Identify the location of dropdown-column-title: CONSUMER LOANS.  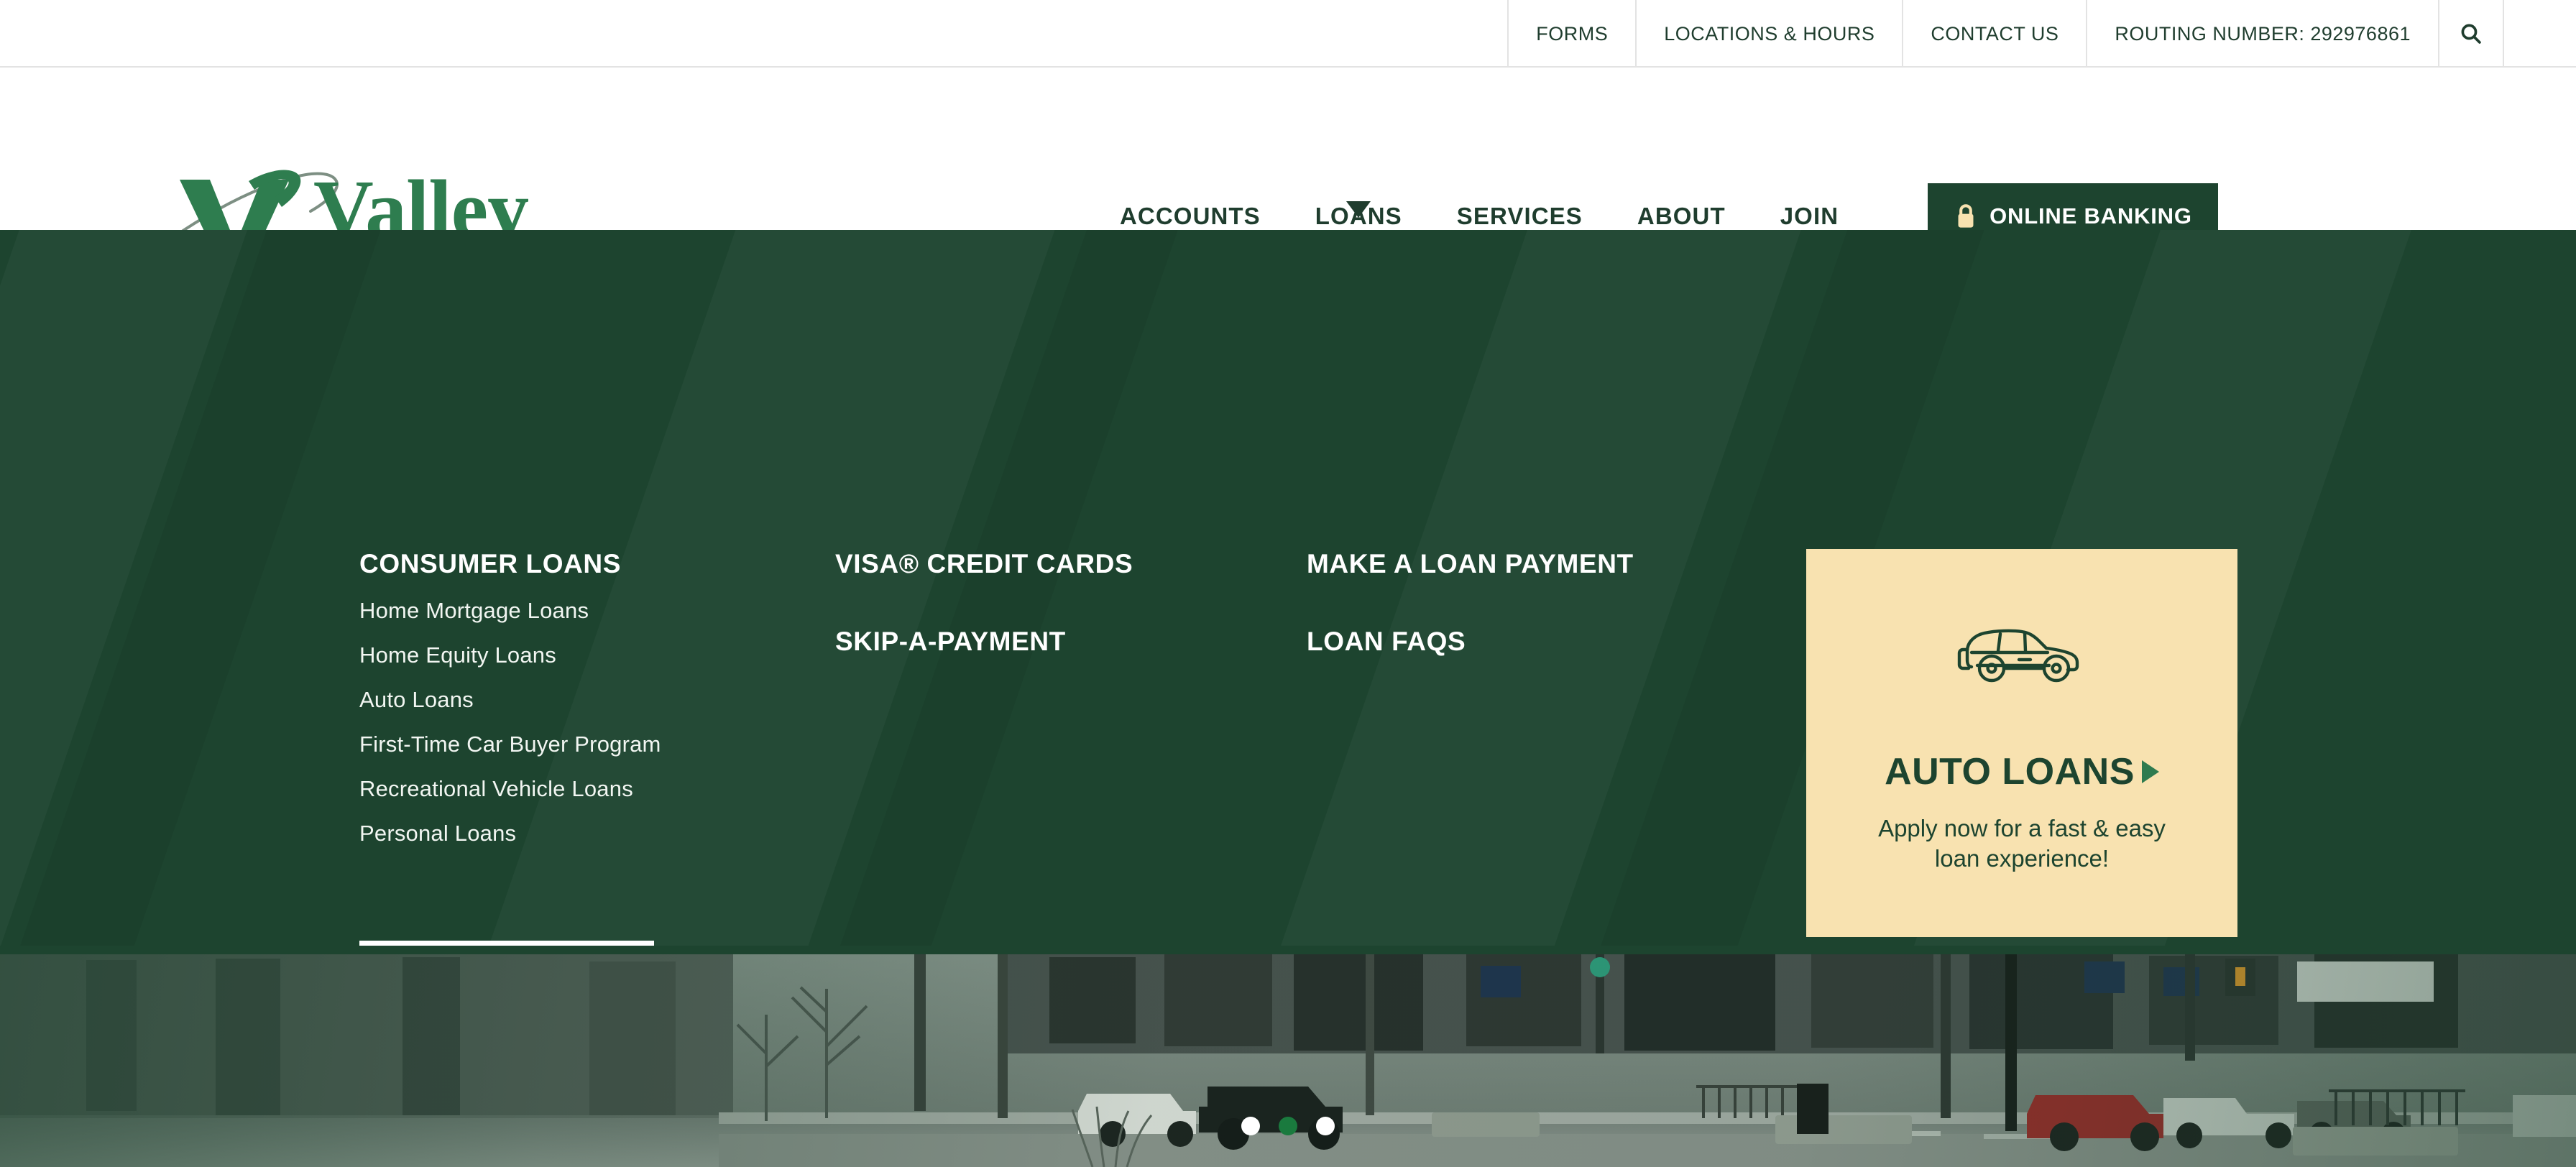
(510, 564).